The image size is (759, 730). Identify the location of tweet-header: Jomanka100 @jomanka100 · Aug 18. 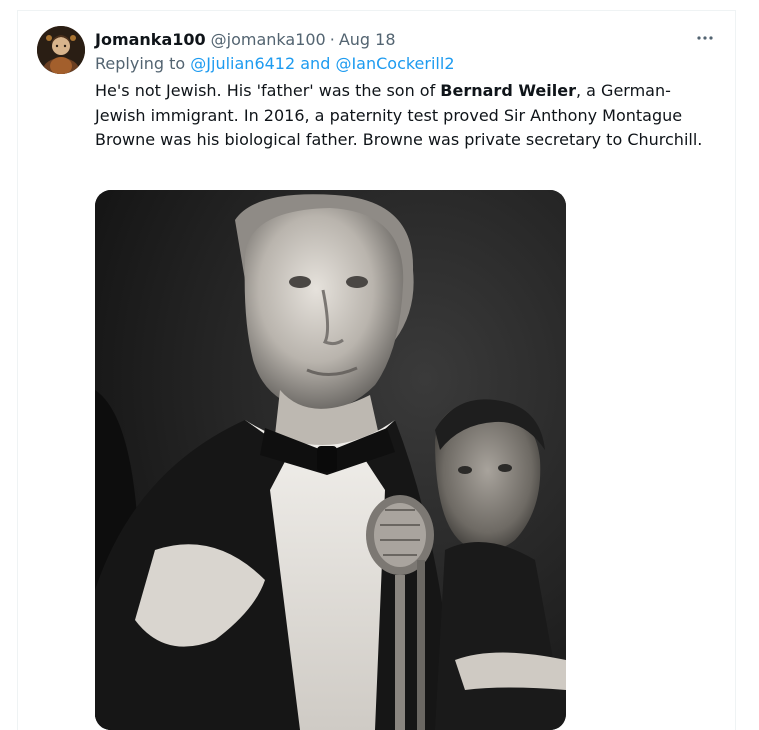
(245, 39).